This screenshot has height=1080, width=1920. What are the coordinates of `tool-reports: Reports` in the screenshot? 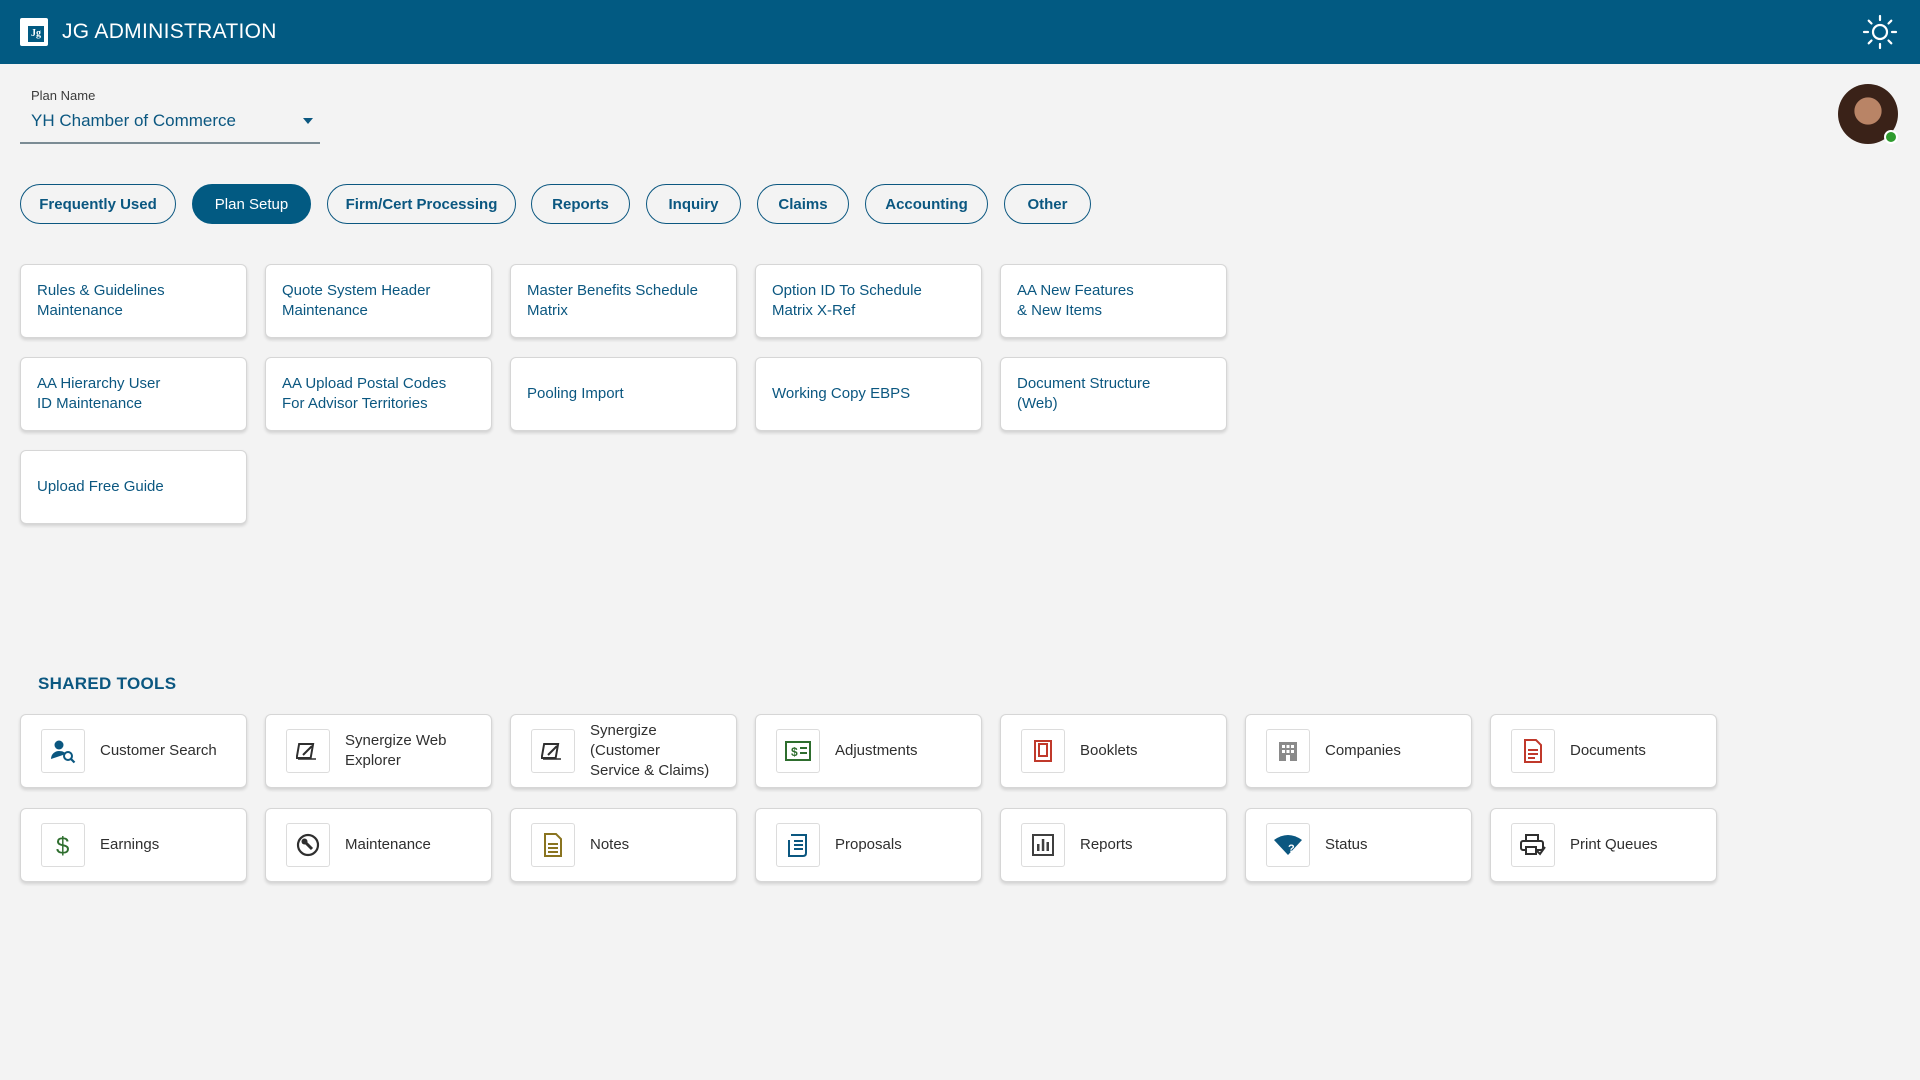 It's located at (1113, 845).